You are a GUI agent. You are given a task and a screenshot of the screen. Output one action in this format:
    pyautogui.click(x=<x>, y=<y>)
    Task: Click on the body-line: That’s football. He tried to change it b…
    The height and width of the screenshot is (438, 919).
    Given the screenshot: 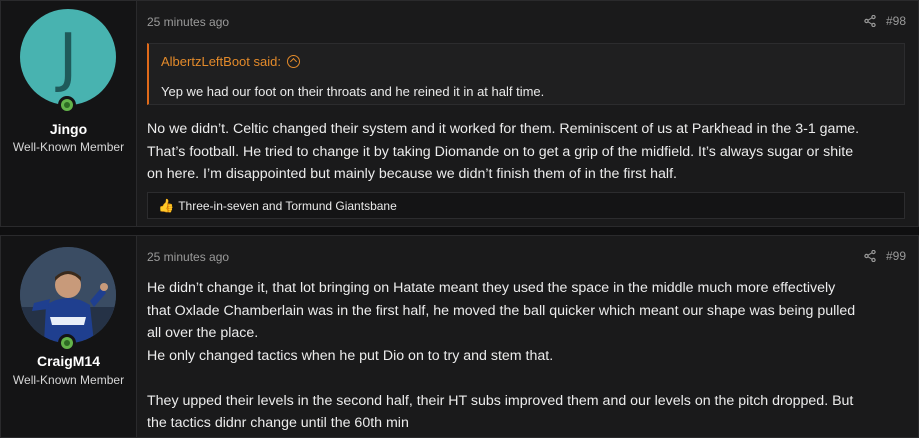 What is the action you would take?
    pyautogui.click(x=500, y=151)
    